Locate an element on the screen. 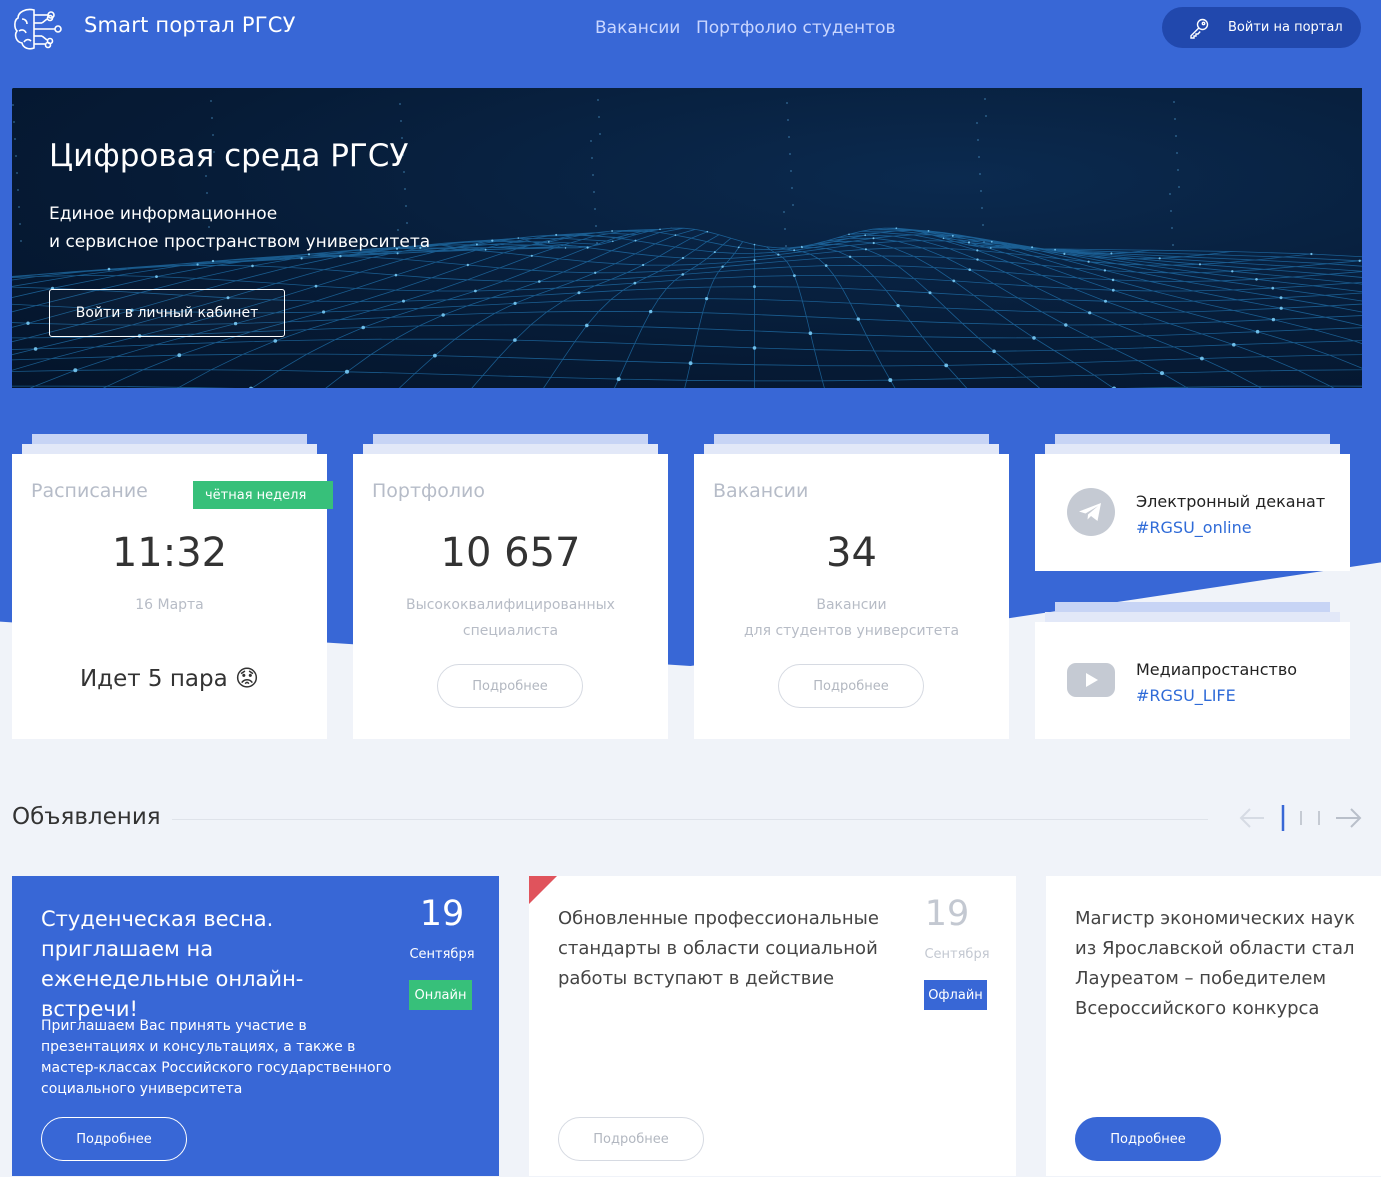  schedule-time: 11:32 is located at coordinates (169, 553).